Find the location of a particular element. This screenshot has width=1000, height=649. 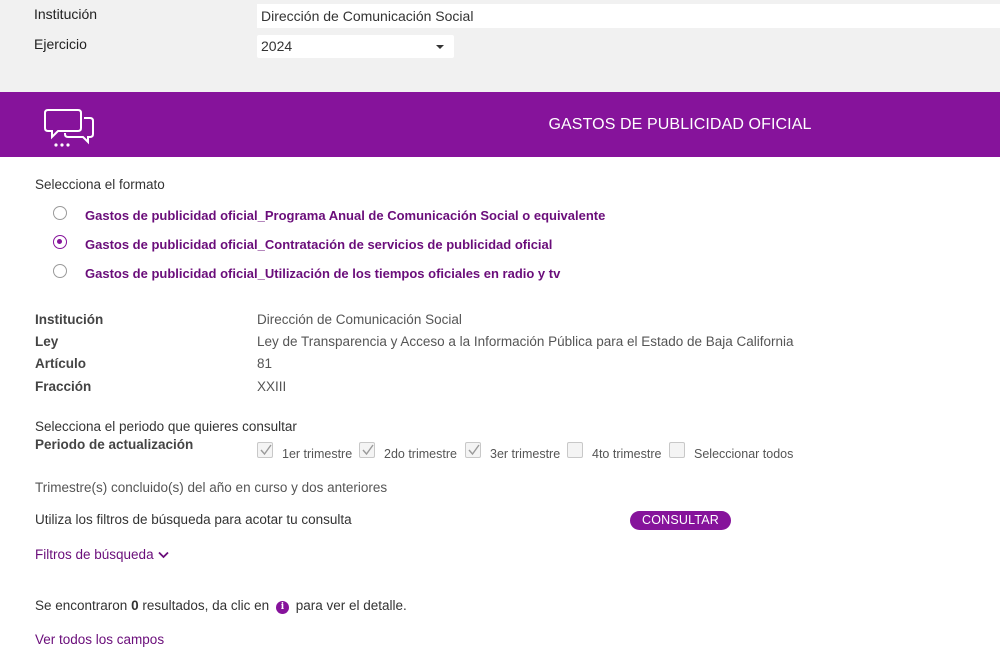

chat-bubbles-icon is located at coordinates (69, 128).